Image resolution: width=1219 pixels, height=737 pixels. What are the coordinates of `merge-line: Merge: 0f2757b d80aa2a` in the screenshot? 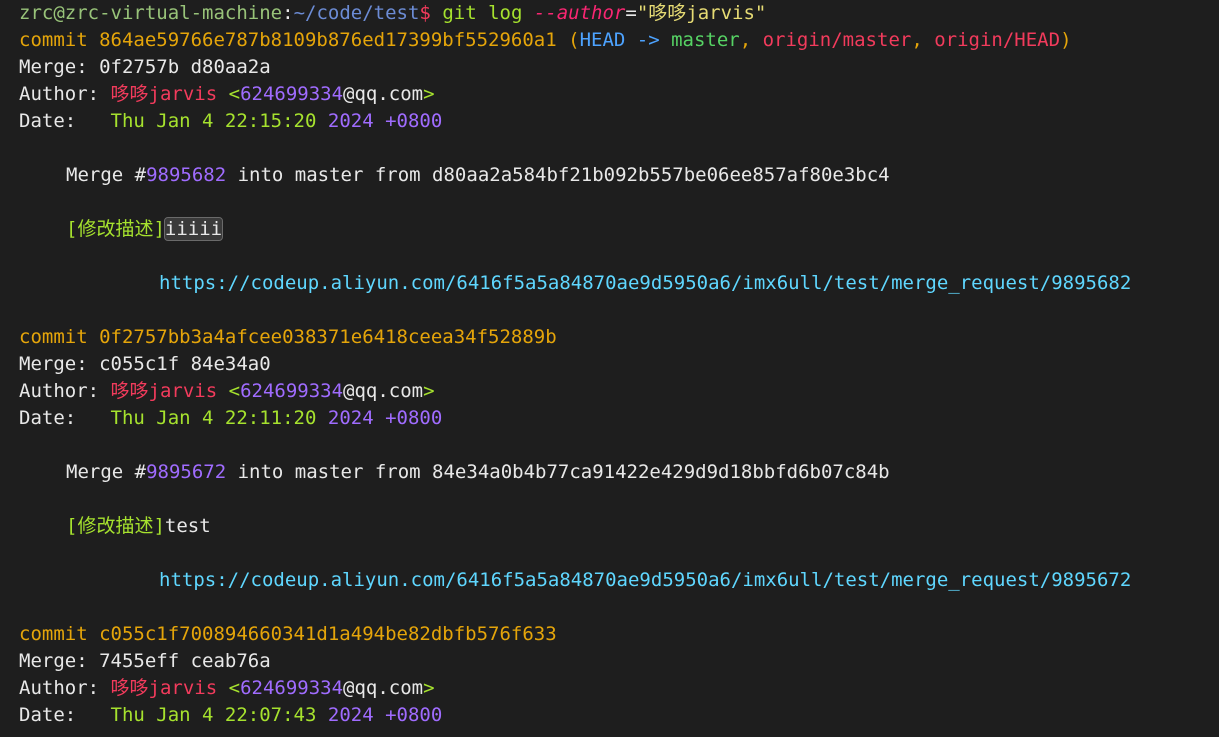 It's located at (619, 67).